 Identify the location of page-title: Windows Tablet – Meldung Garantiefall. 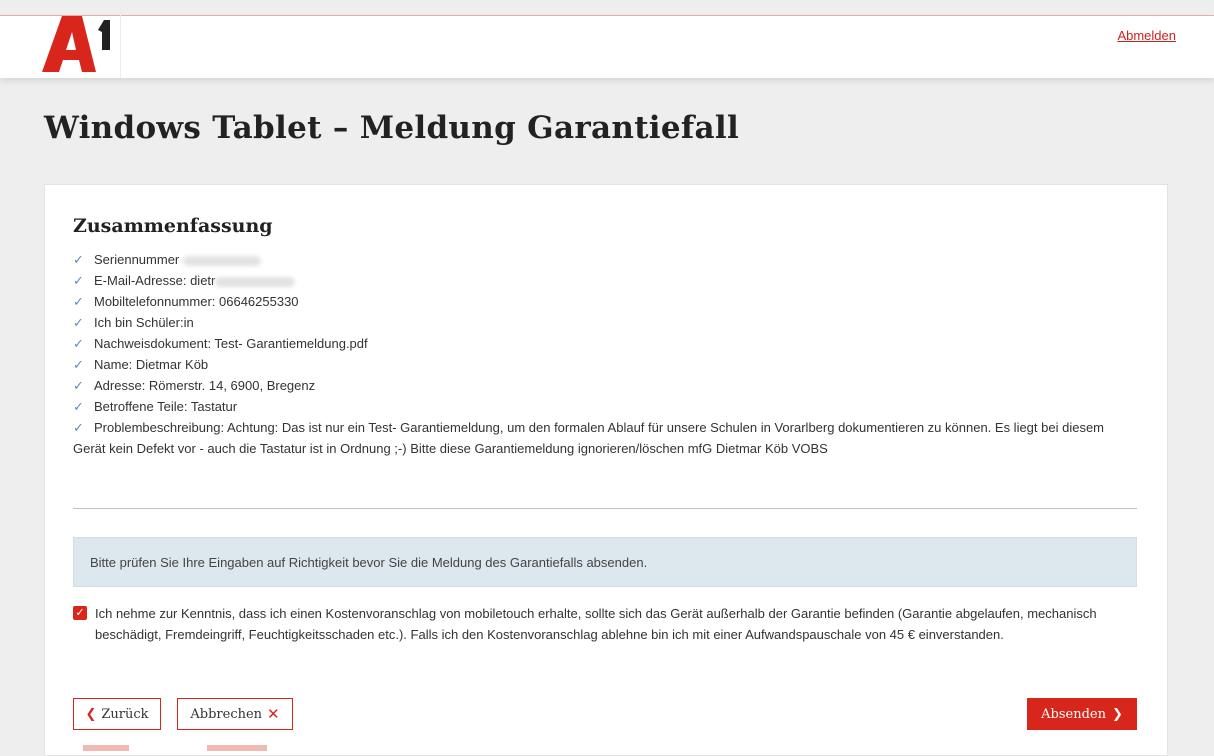
(392, 128).